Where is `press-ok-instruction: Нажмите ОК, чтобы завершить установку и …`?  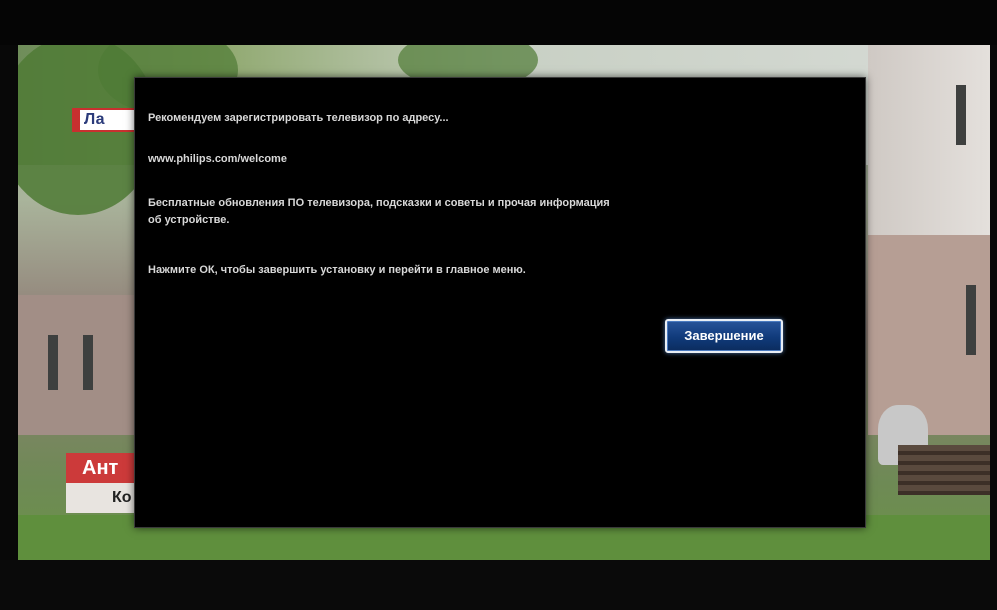
press-ok-instruction: Нажмите ОК, чтобы завершить установку и … is located at coordinates (337, 270).